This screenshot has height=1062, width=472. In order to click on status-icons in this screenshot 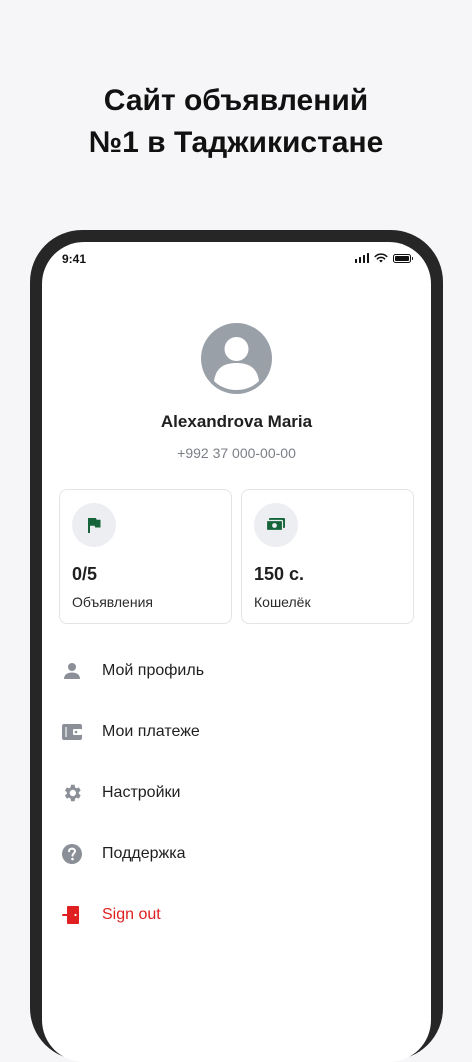, I will do `click(383, 258)`.